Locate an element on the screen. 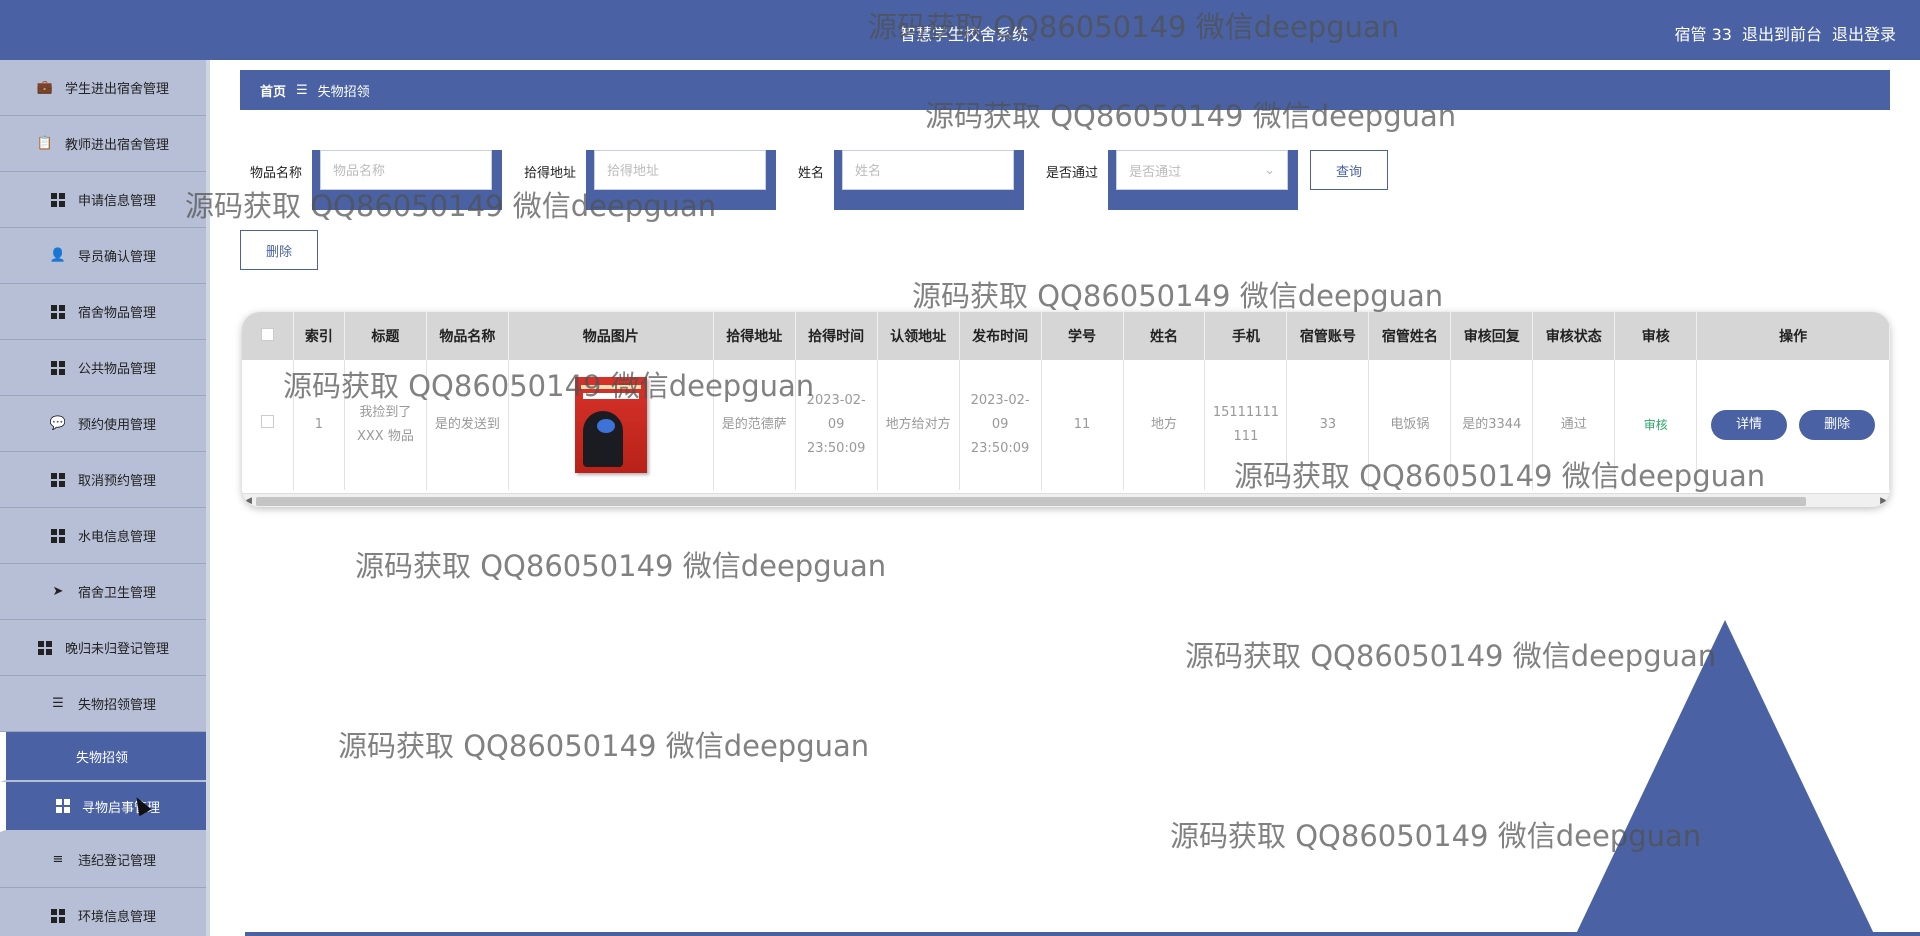 The width and height of the screenshot is (1920, 936). row-select-cell is located at coordinates (268, 425).